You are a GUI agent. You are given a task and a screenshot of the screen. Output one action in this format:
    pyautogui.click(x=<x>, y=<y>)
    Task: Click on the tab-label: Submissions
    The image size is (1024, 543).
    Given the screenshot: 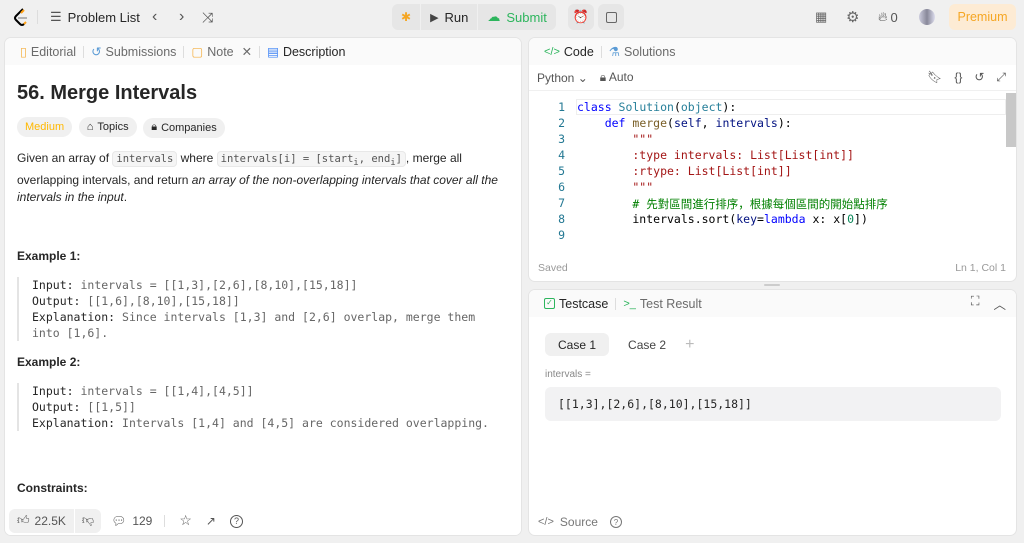 What is the action you would take?
    pyautogui.click(x=141, y=51)
    